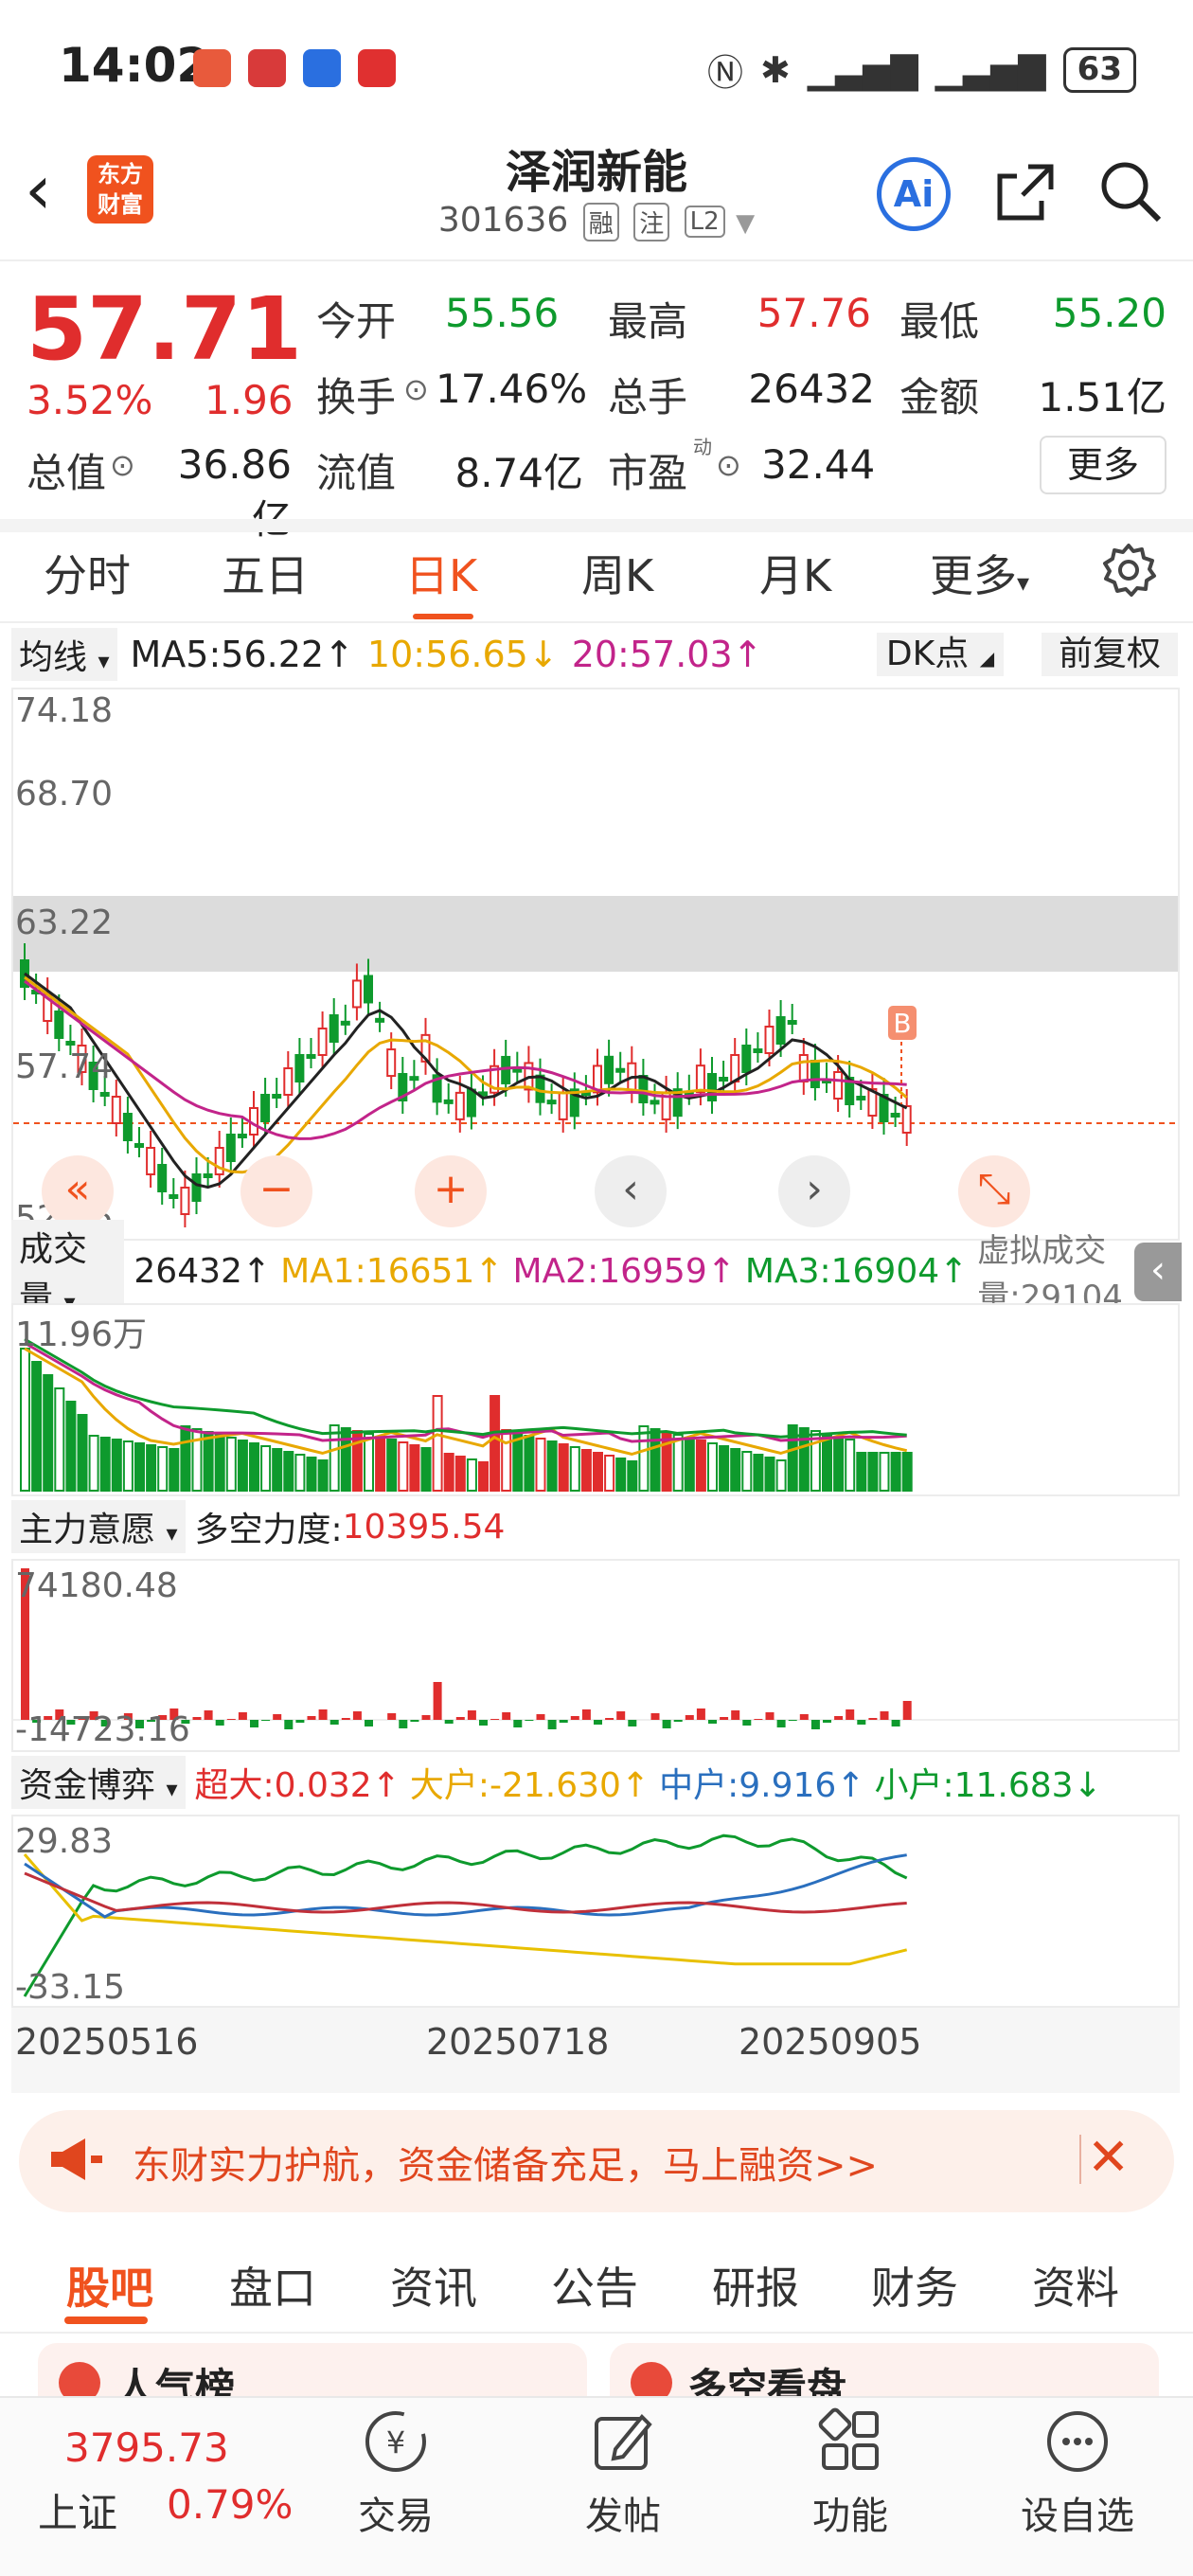 The width and height of the screenshot is (1193, 2576). I want to click on indicator-dropdown: 资金博弈 ▾, so click(98, 1782).